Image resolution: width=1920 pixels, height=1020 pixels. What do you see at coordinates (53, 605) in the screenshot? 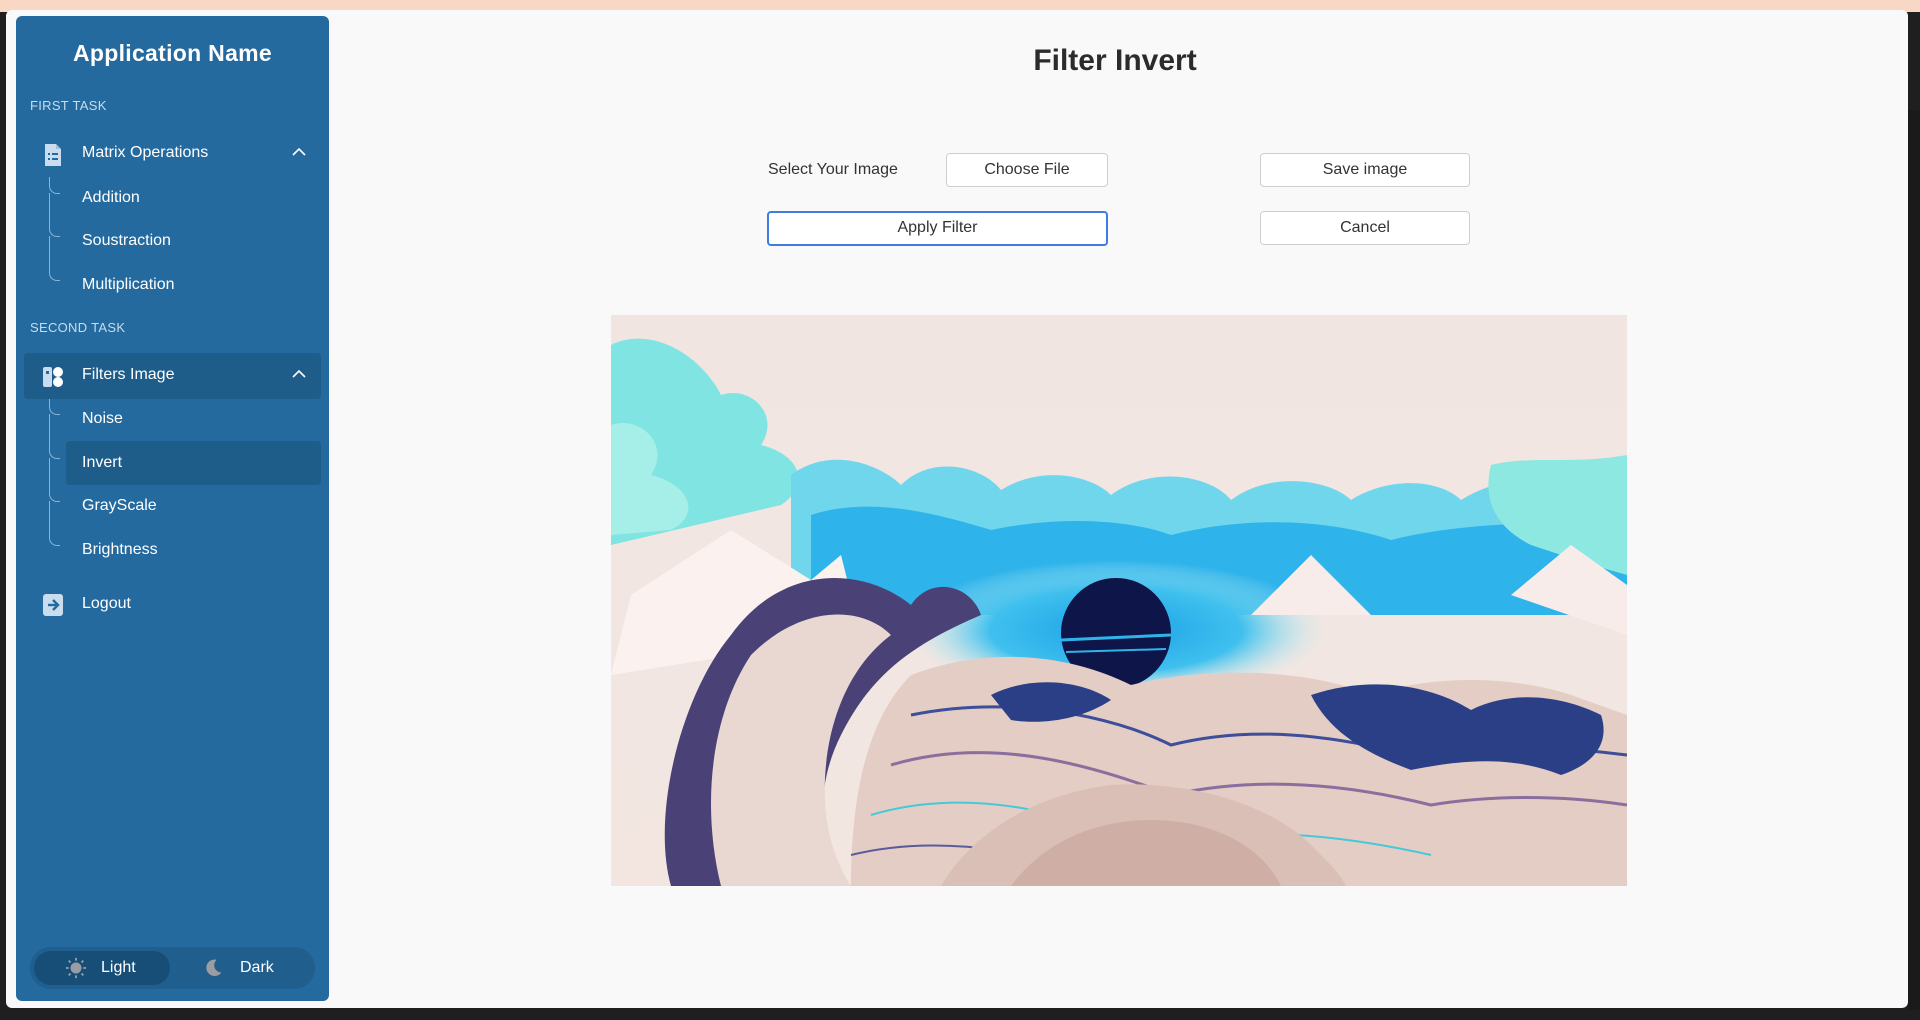
I see `logout-icon` at bounding box center [53, 605].